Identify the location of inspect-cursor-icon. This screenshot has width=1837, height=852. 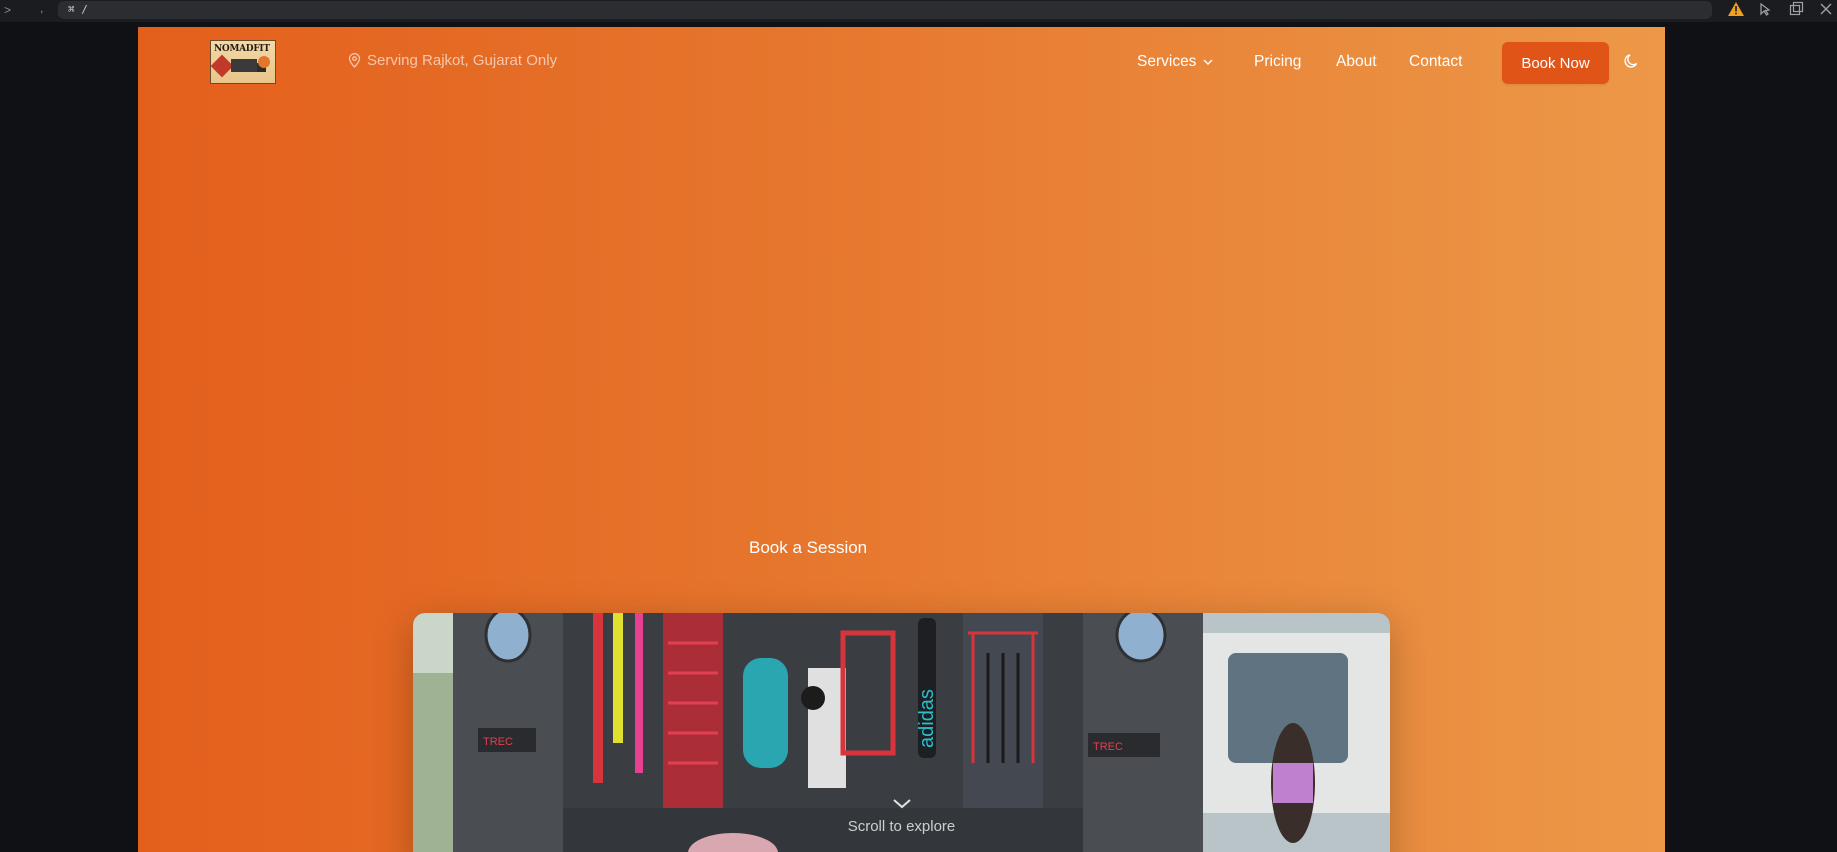
(1765, 9).